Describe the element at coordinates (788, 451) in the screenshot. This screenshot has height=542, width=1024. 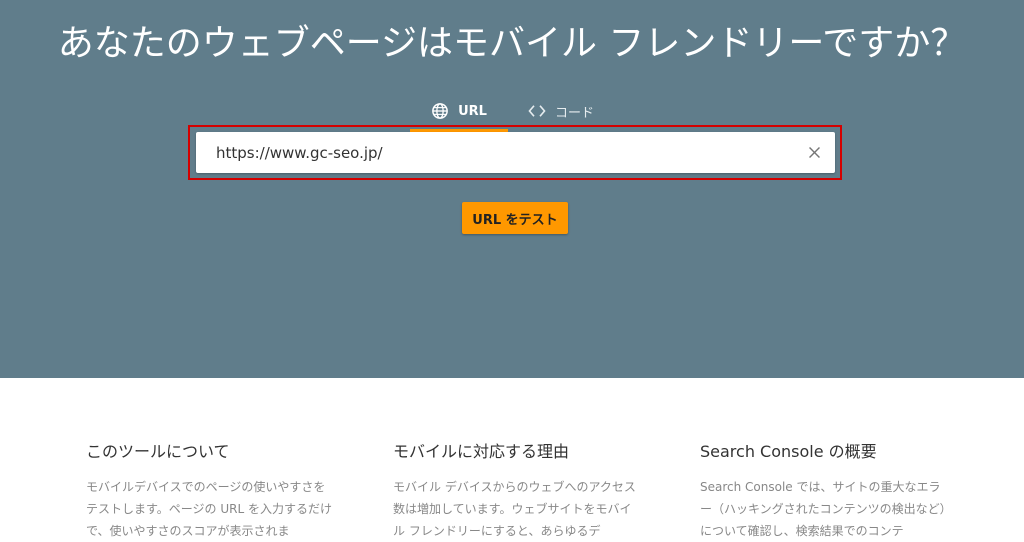
I see `info-heading: Search Console の概要` at that location.